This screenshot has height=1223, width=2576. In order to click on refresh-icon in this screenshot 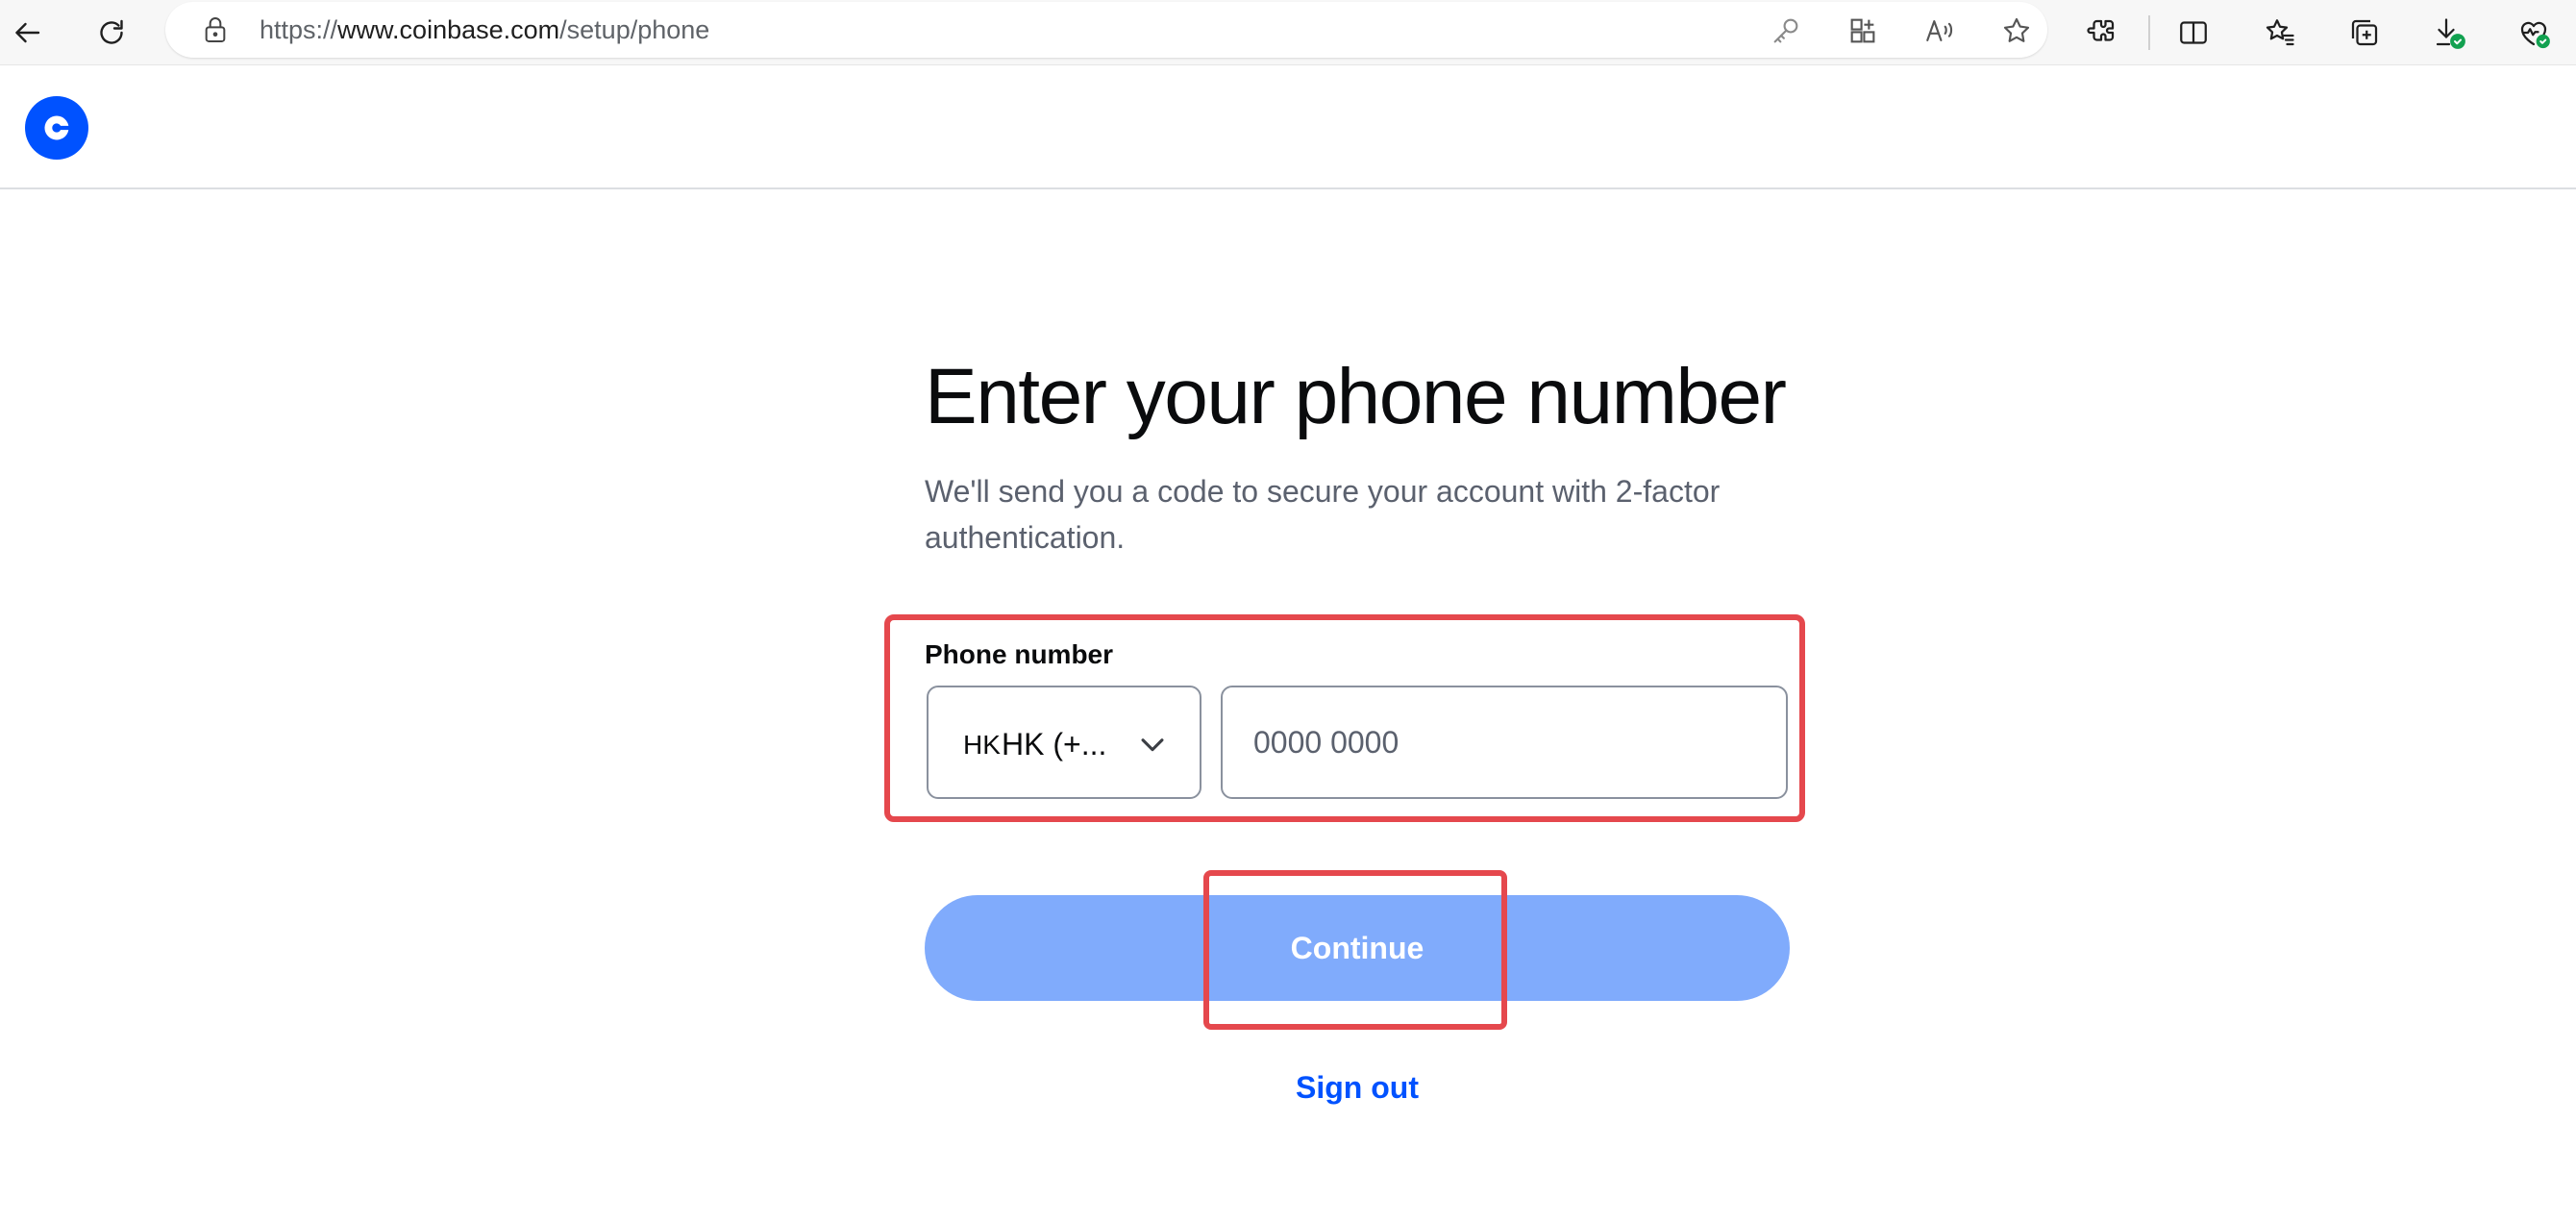, I will do `click(112, 31)`.